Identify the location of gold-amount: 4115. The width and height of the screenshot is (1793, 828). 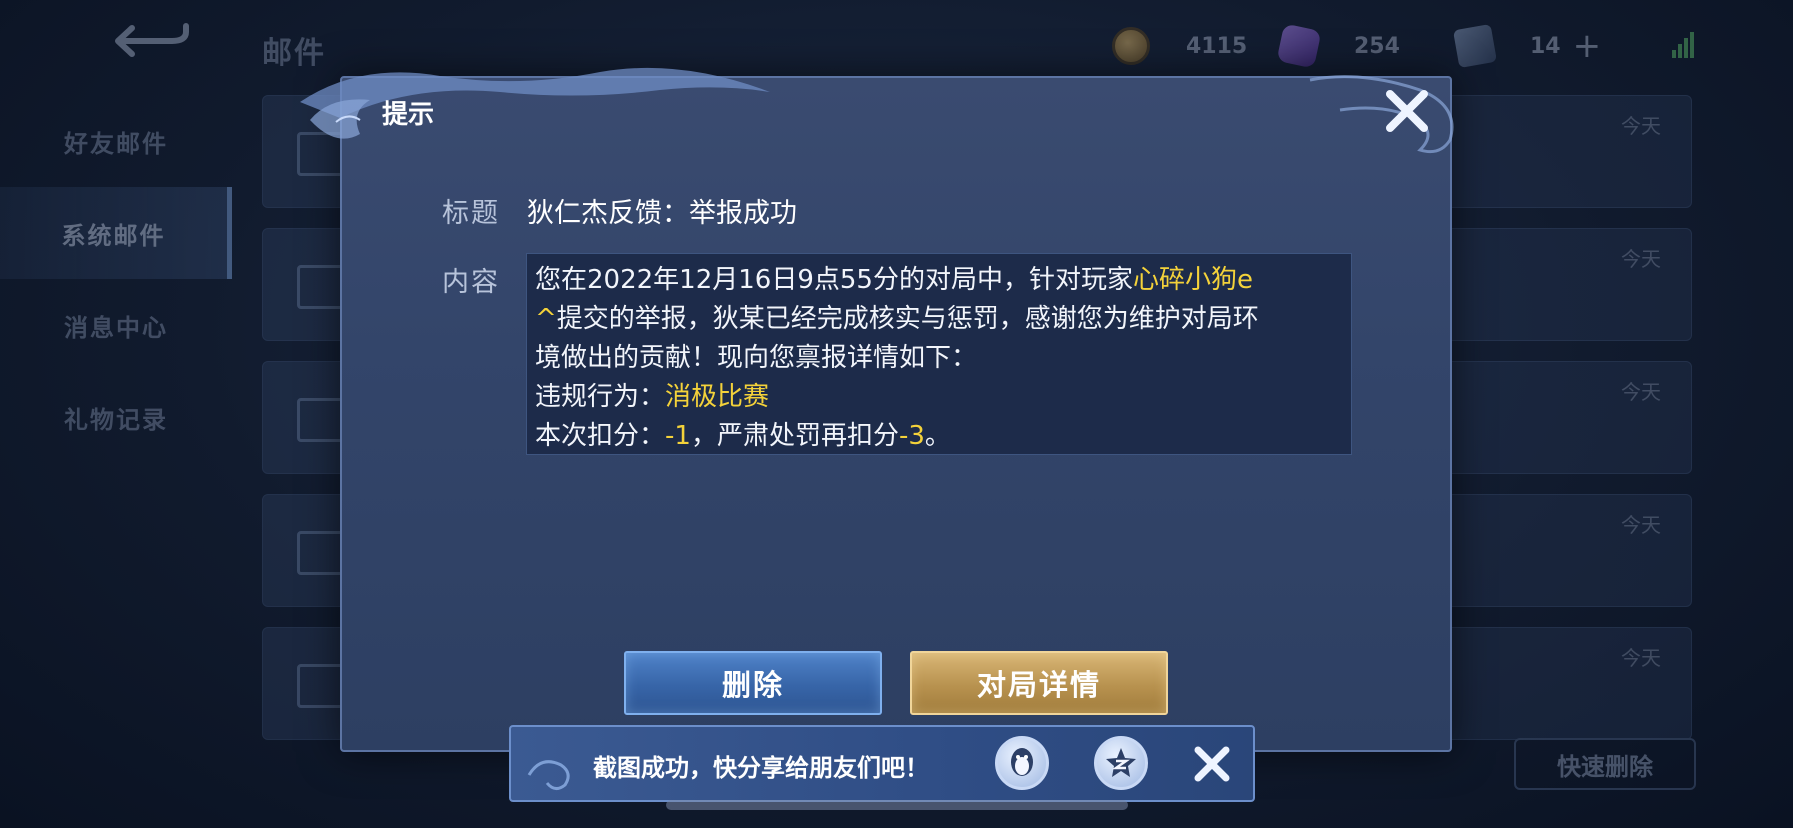
(1217, 46).